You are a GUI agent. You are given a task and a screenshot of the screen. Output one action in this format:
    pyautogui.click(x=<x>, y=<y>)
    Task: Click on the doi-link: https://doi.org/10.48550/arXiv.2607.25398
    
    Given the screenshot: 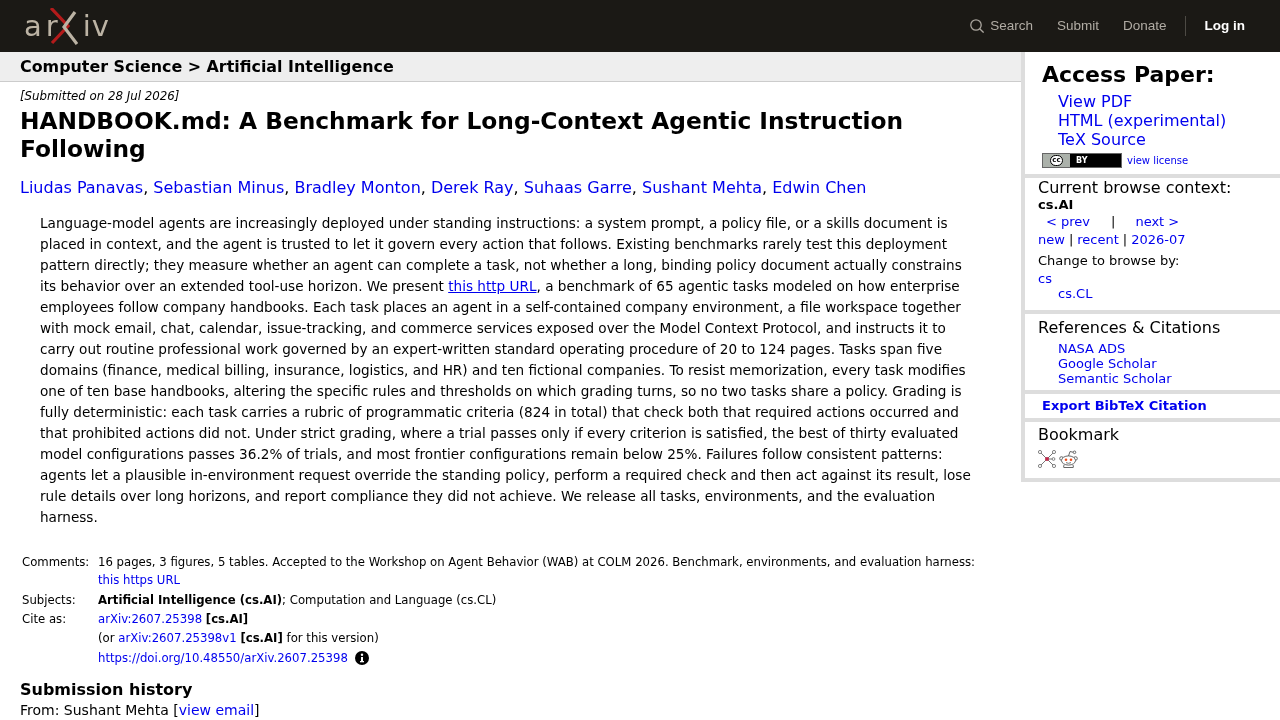 What is the action you would take?
    pyautogui.click(x=223, y=658)
    